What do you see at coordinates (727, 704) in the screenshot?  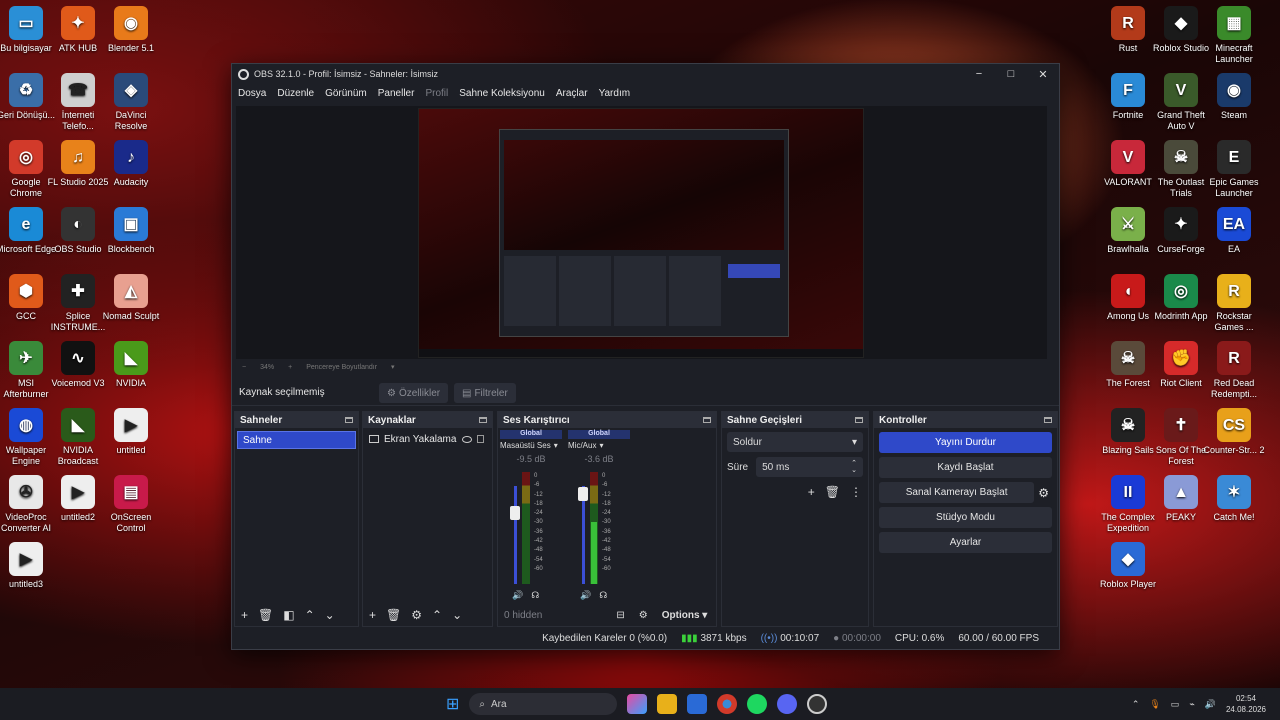 I see `chrome-icon` at bounding box center [727, 704].